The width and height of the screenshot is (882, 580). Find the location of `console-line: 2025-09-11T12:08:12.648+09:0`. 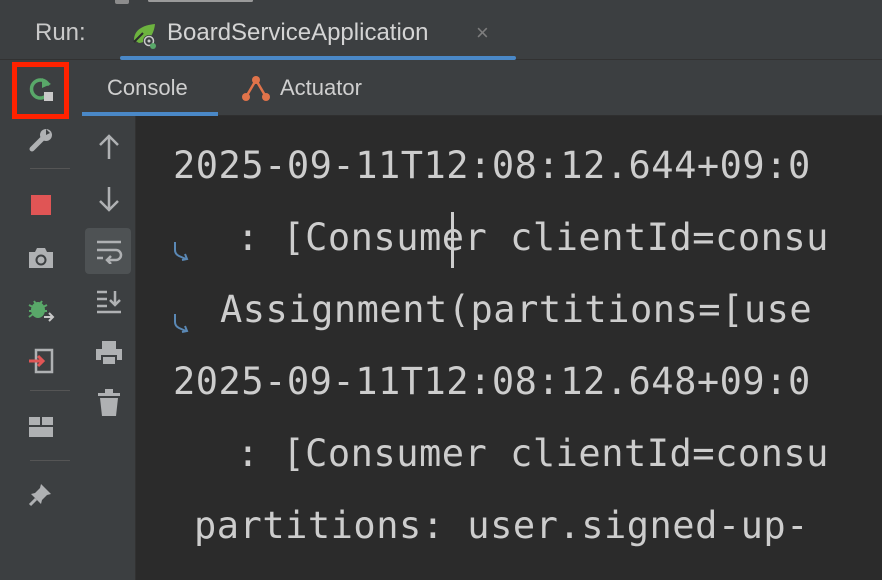

console-line: 2025-09-11T12:08:12.648+09:0 is located at coordinates (492, 381).